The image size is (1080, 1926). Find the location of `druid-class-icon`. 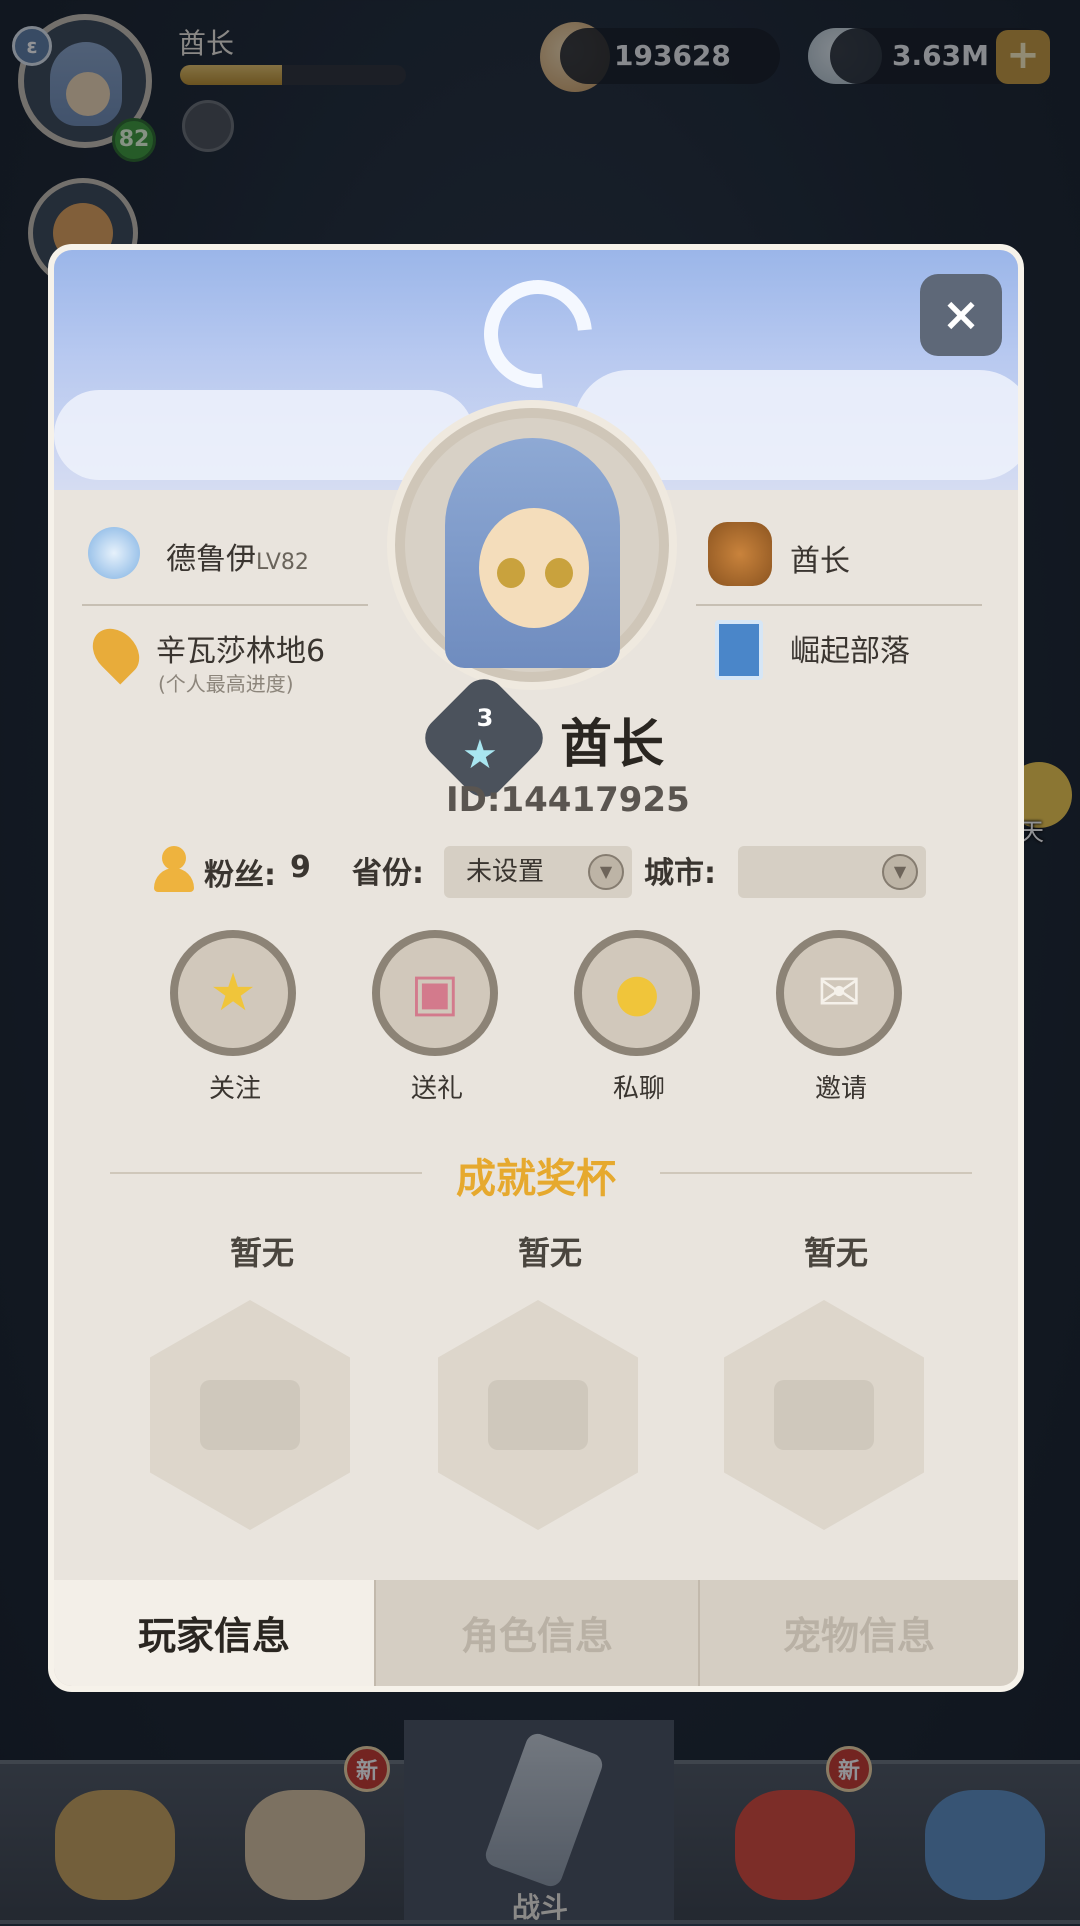

druid-class-icon is located at coordinates (114, 553).